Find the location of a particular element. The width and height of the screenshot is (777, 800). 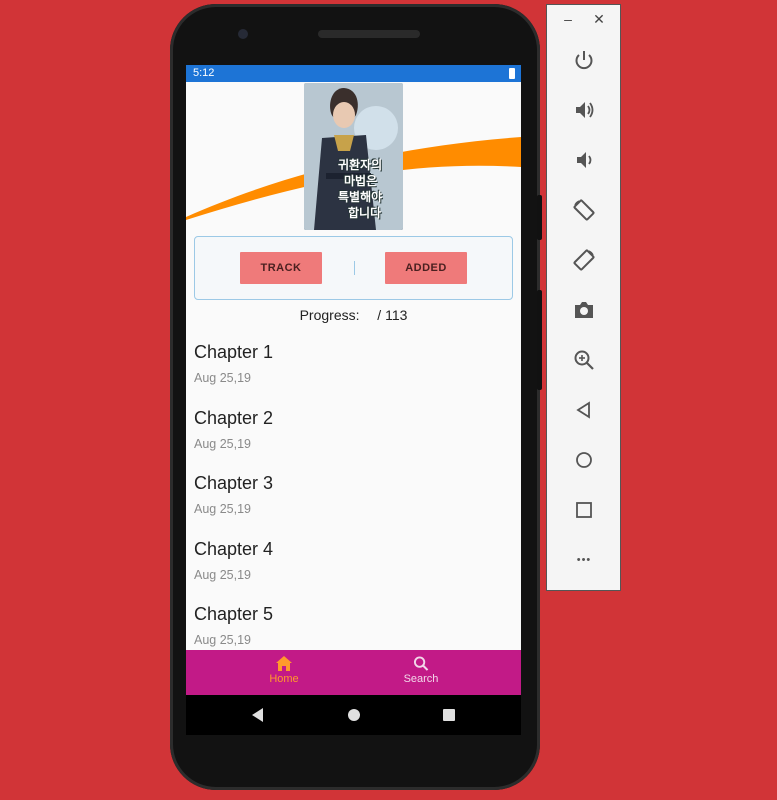

close-icon: ✕ is located at coordinates (599, 19).